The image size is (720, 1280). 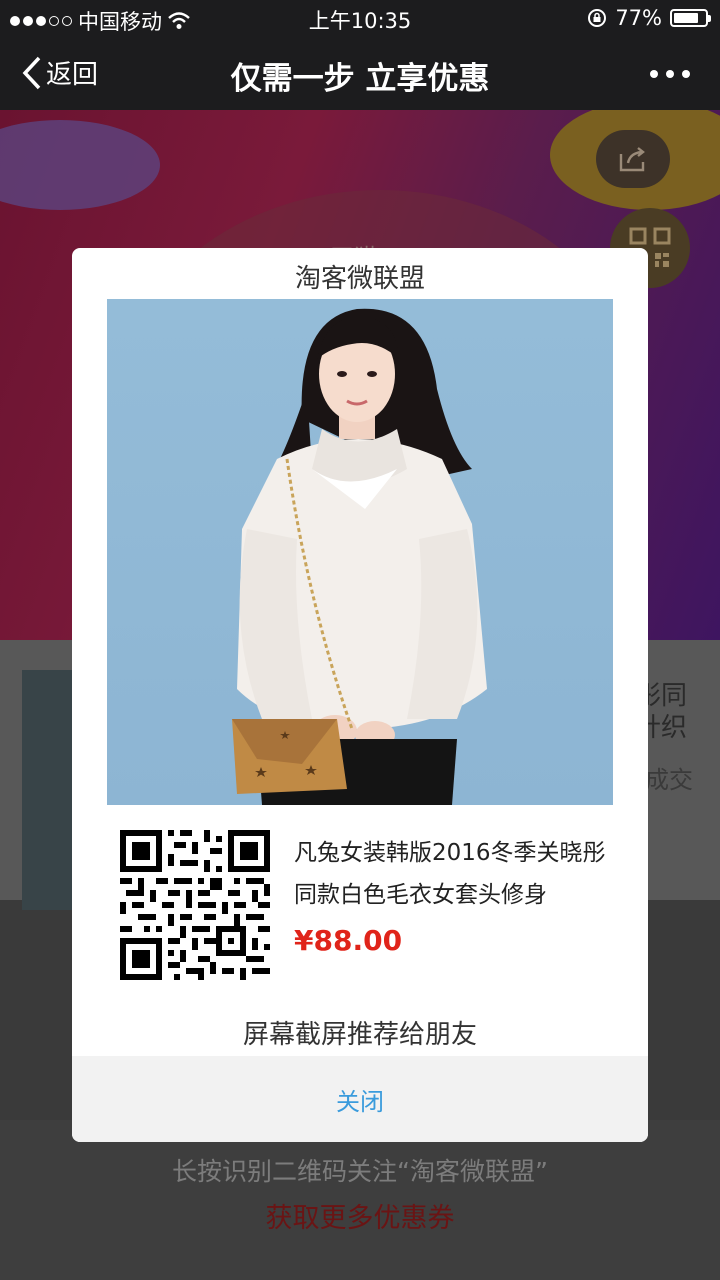 I want to click on share-hint: 屏幕截屏推荐给朋友, so click(x=359, y=1035).